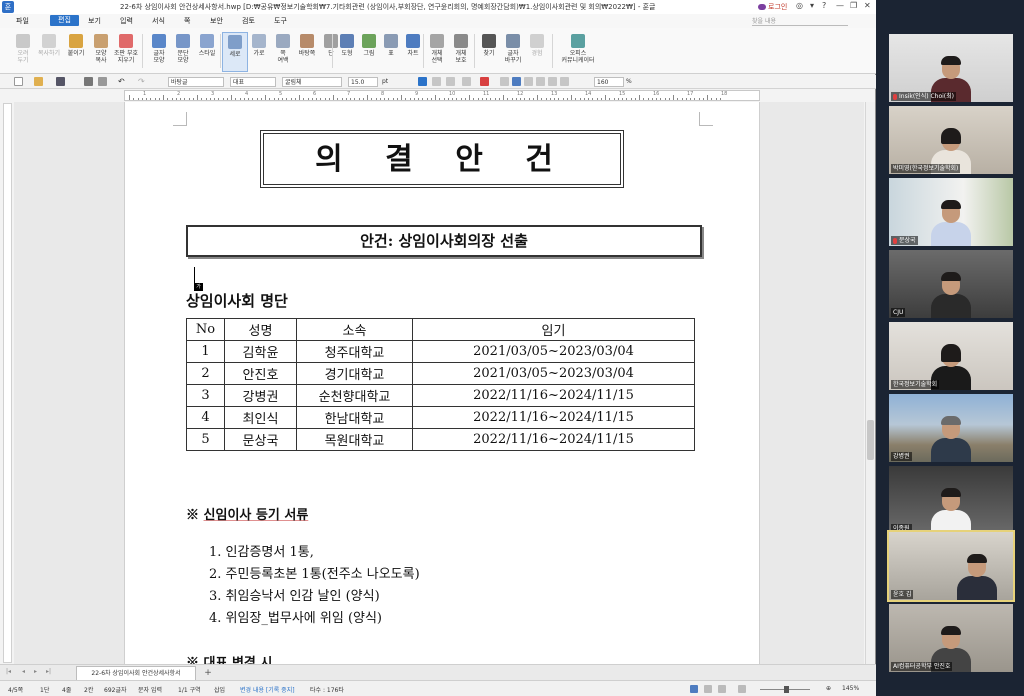  I want to click on menu-page: 쪽, so click(187, 21).